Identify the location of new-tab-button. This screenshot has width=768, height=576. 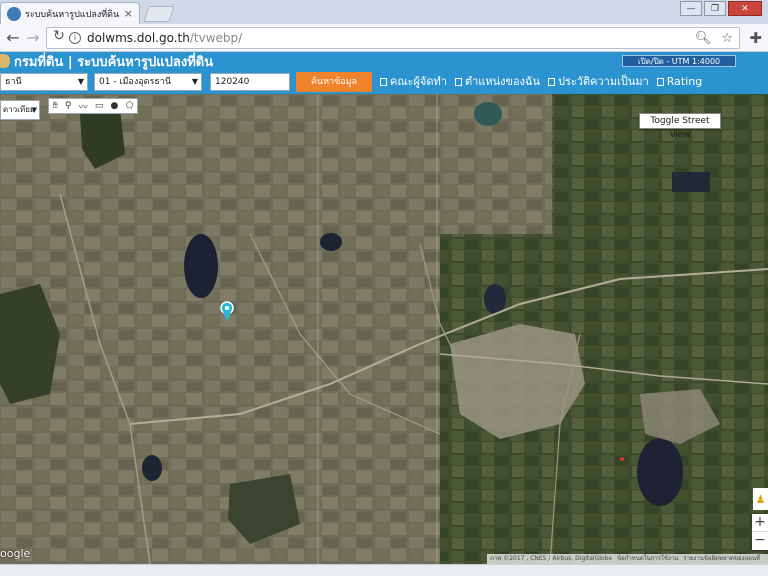
(159, 14).